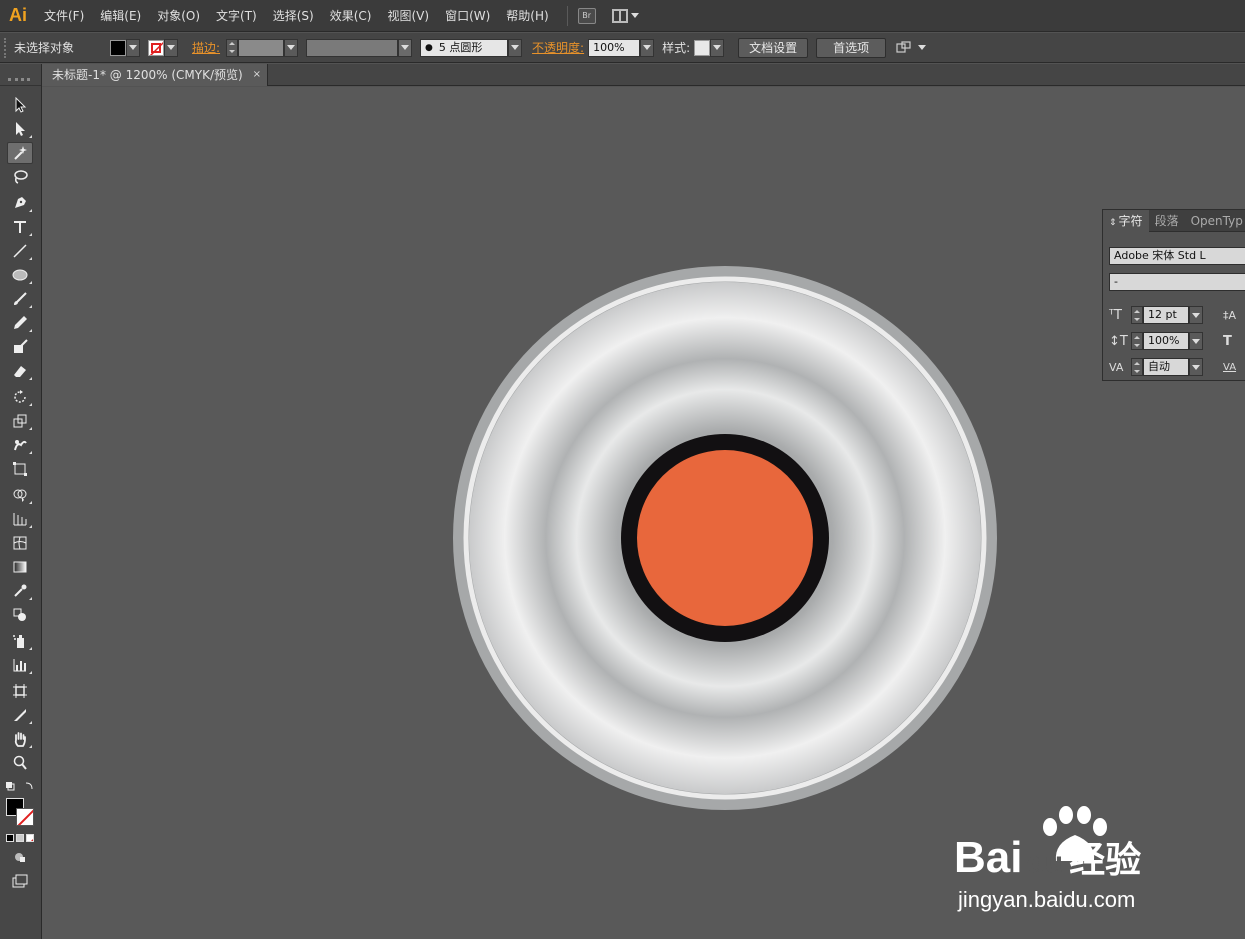 Image resolution: width=1245 pixels, height=939 pixels. I want to click on vertical-scale-field: 100%, so click(1166, 341).